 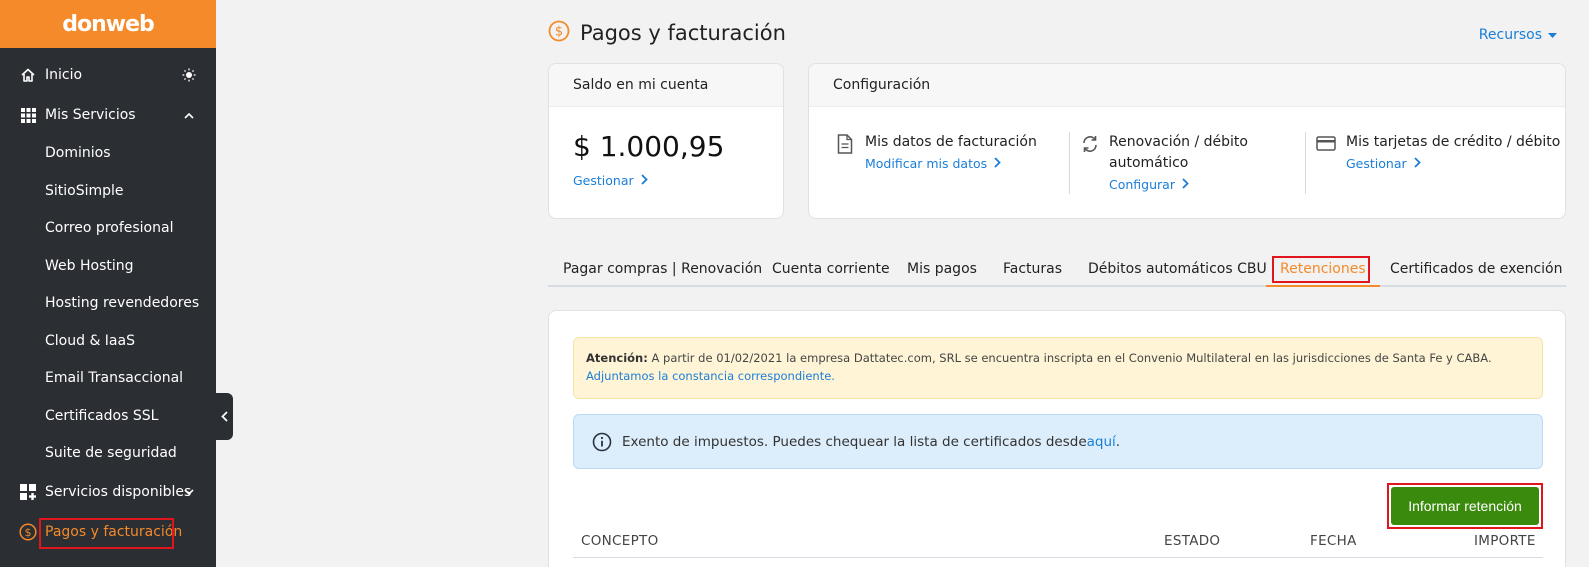 I want to click on modificar-datos-link: Modificar mis datos, so click(x=933, y=163).